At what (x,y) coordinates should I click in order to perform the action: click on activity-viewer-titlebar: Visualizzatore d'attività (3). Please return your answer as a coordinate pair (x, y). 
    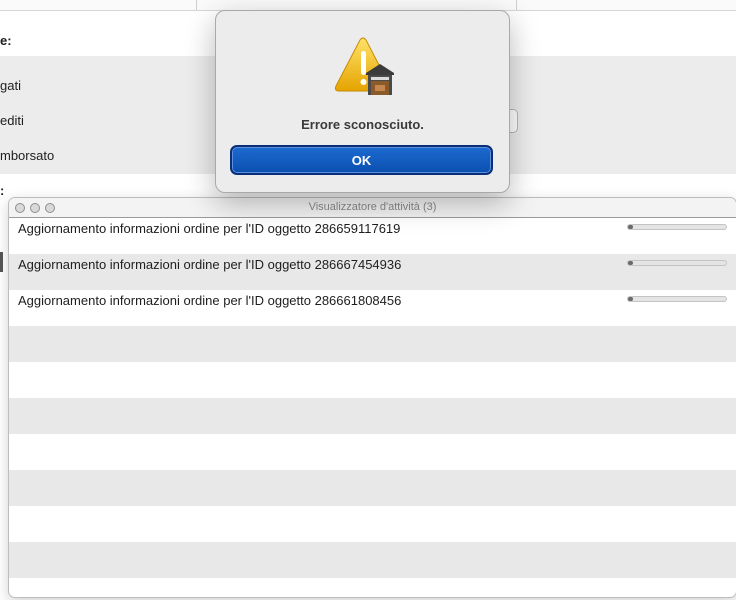
    Looking at the image, I should click on (372, 208).